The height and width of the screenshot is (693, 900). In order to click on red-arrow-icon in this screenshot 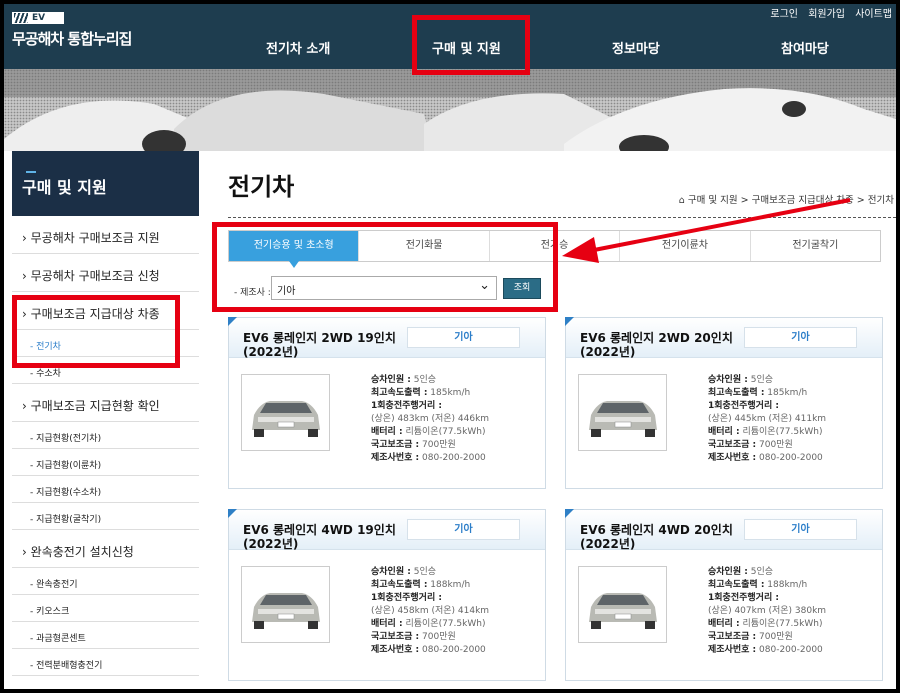, I will do `click(706, 230)`.